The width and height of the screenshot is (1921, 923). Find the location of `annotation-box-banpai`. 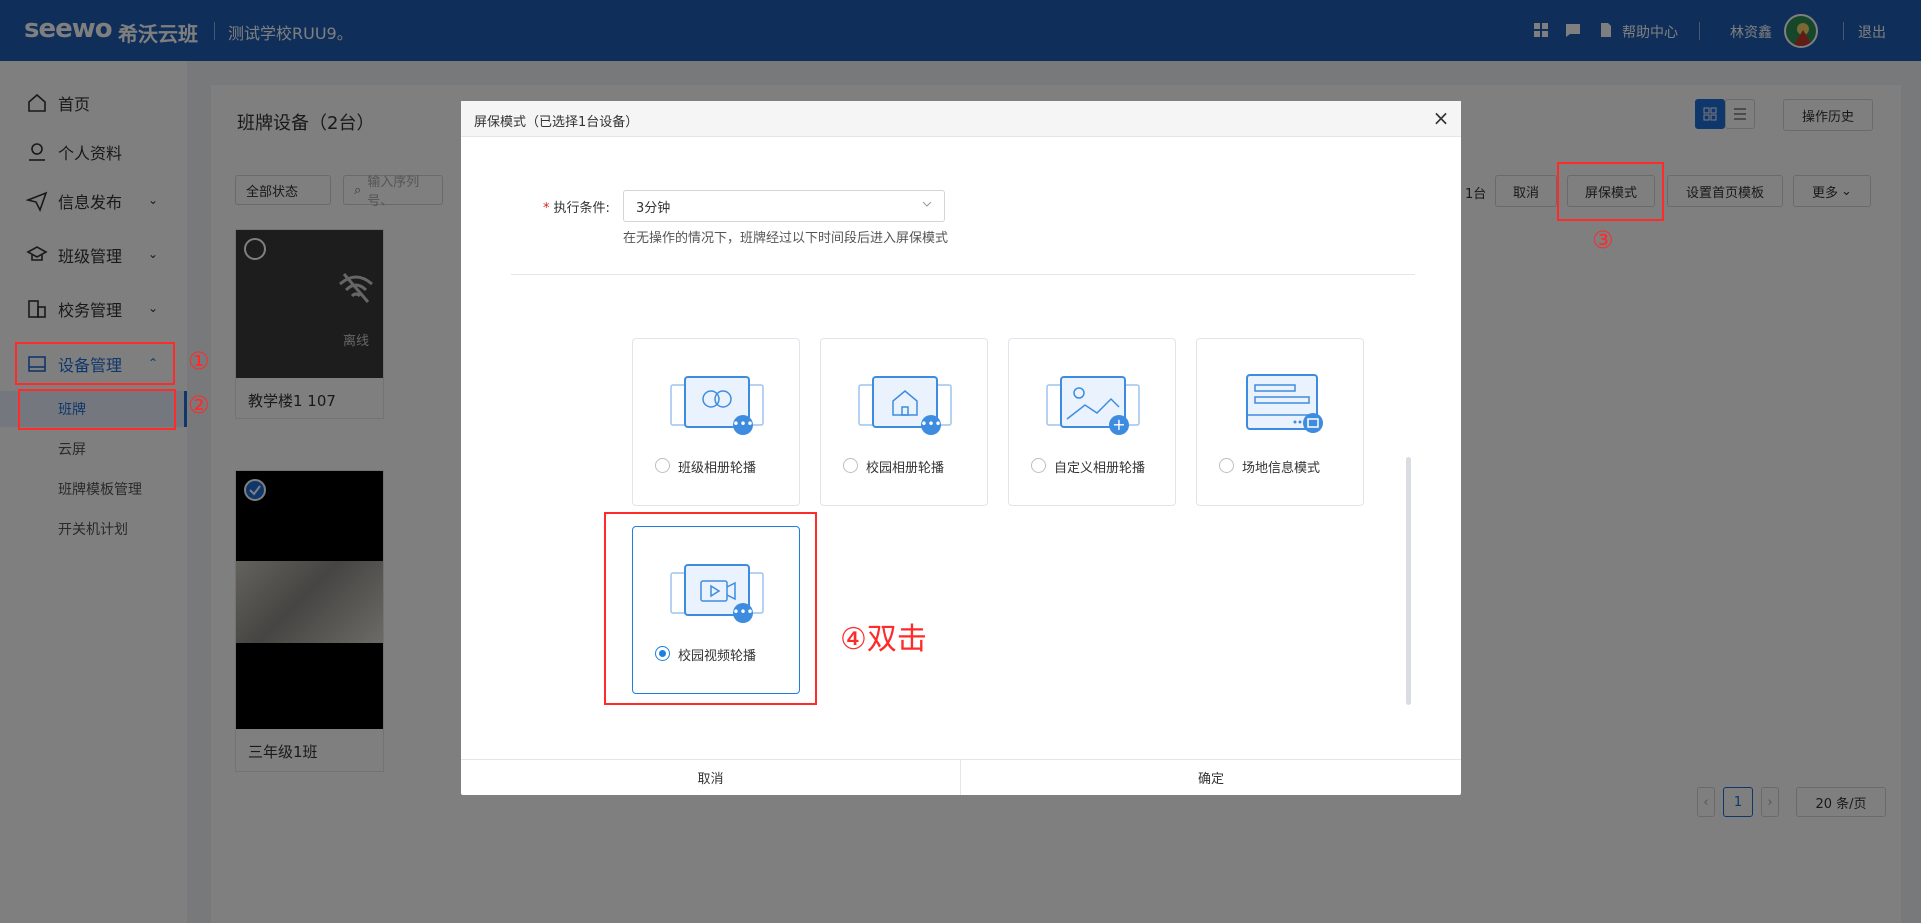

annotation-box-banpai is located at coordinates (97, 409).